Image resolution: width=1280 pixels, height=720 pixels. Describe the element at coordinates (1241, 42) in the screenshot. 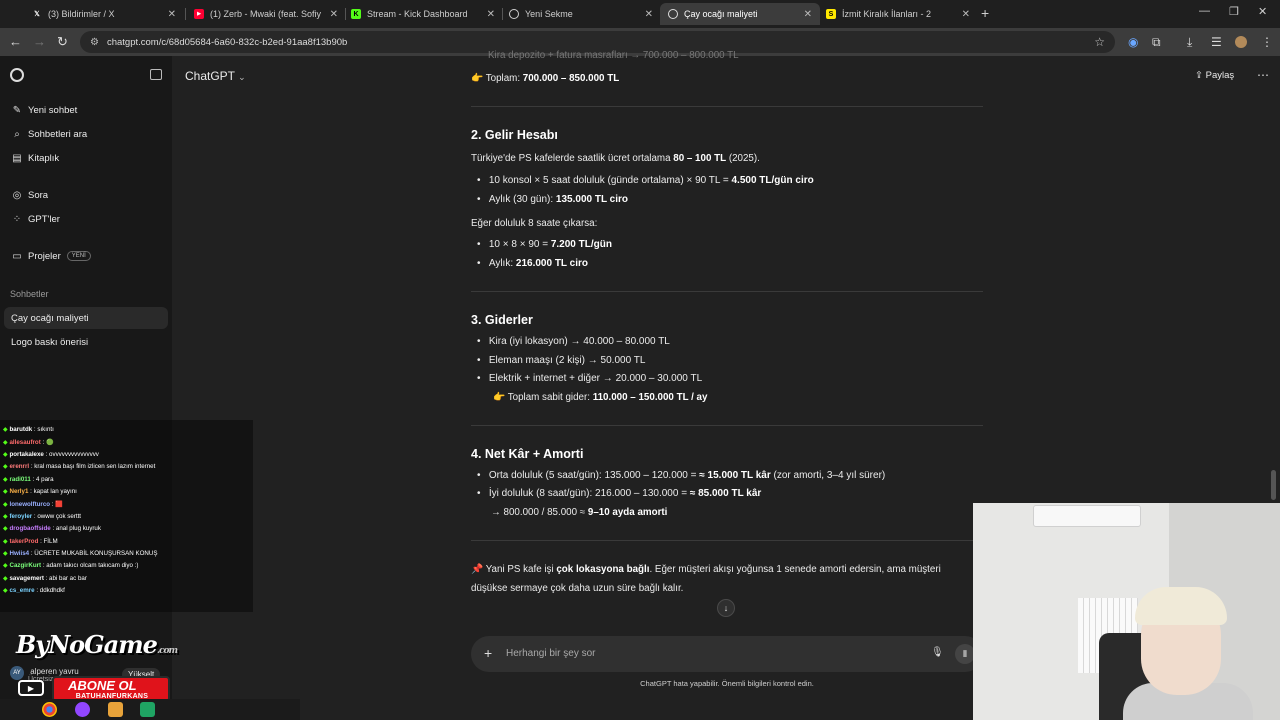

I see `profile-avatar` at that location.